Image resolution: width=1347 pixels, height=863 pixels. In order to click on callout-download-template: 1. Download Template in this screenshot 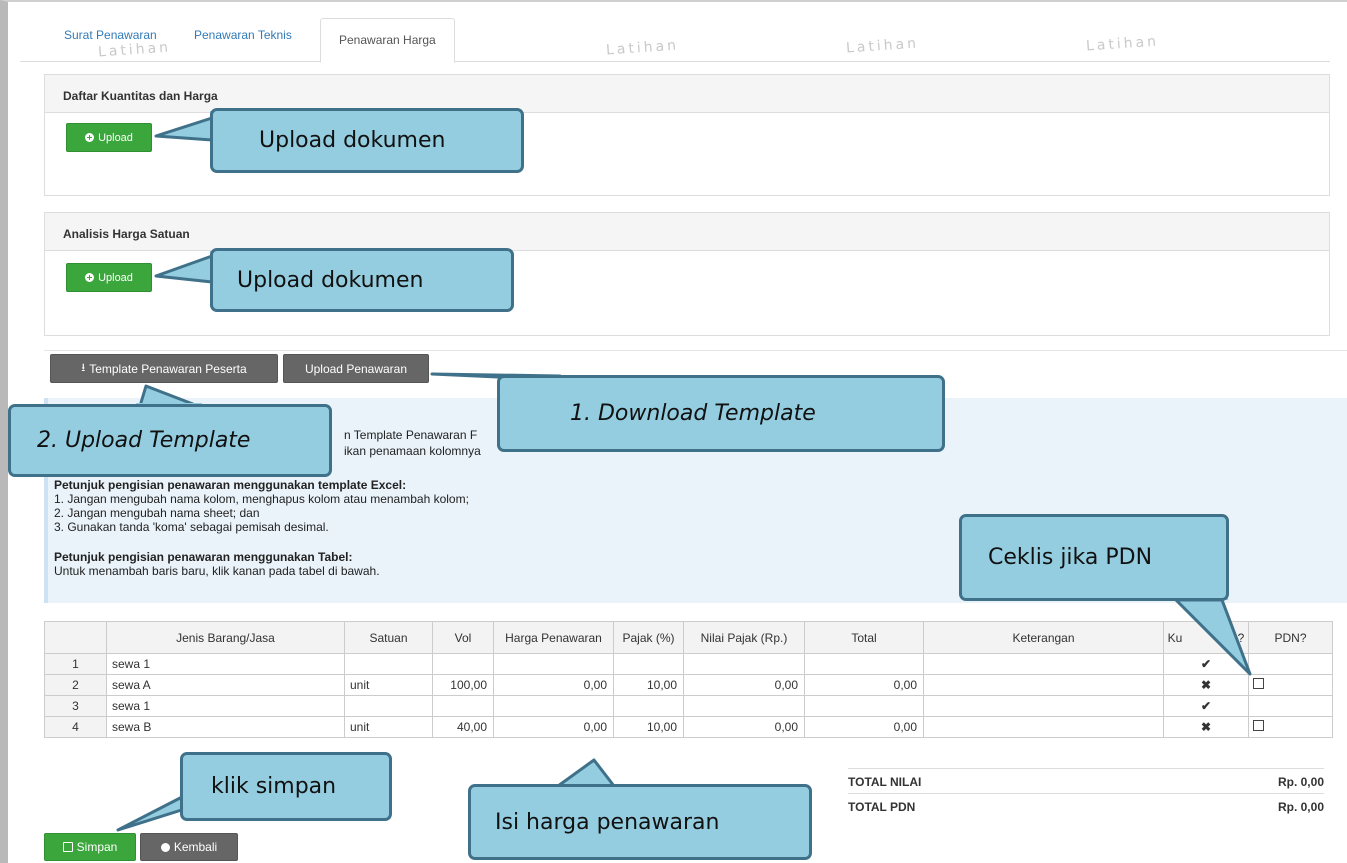, I will do `click(721, 413)`.